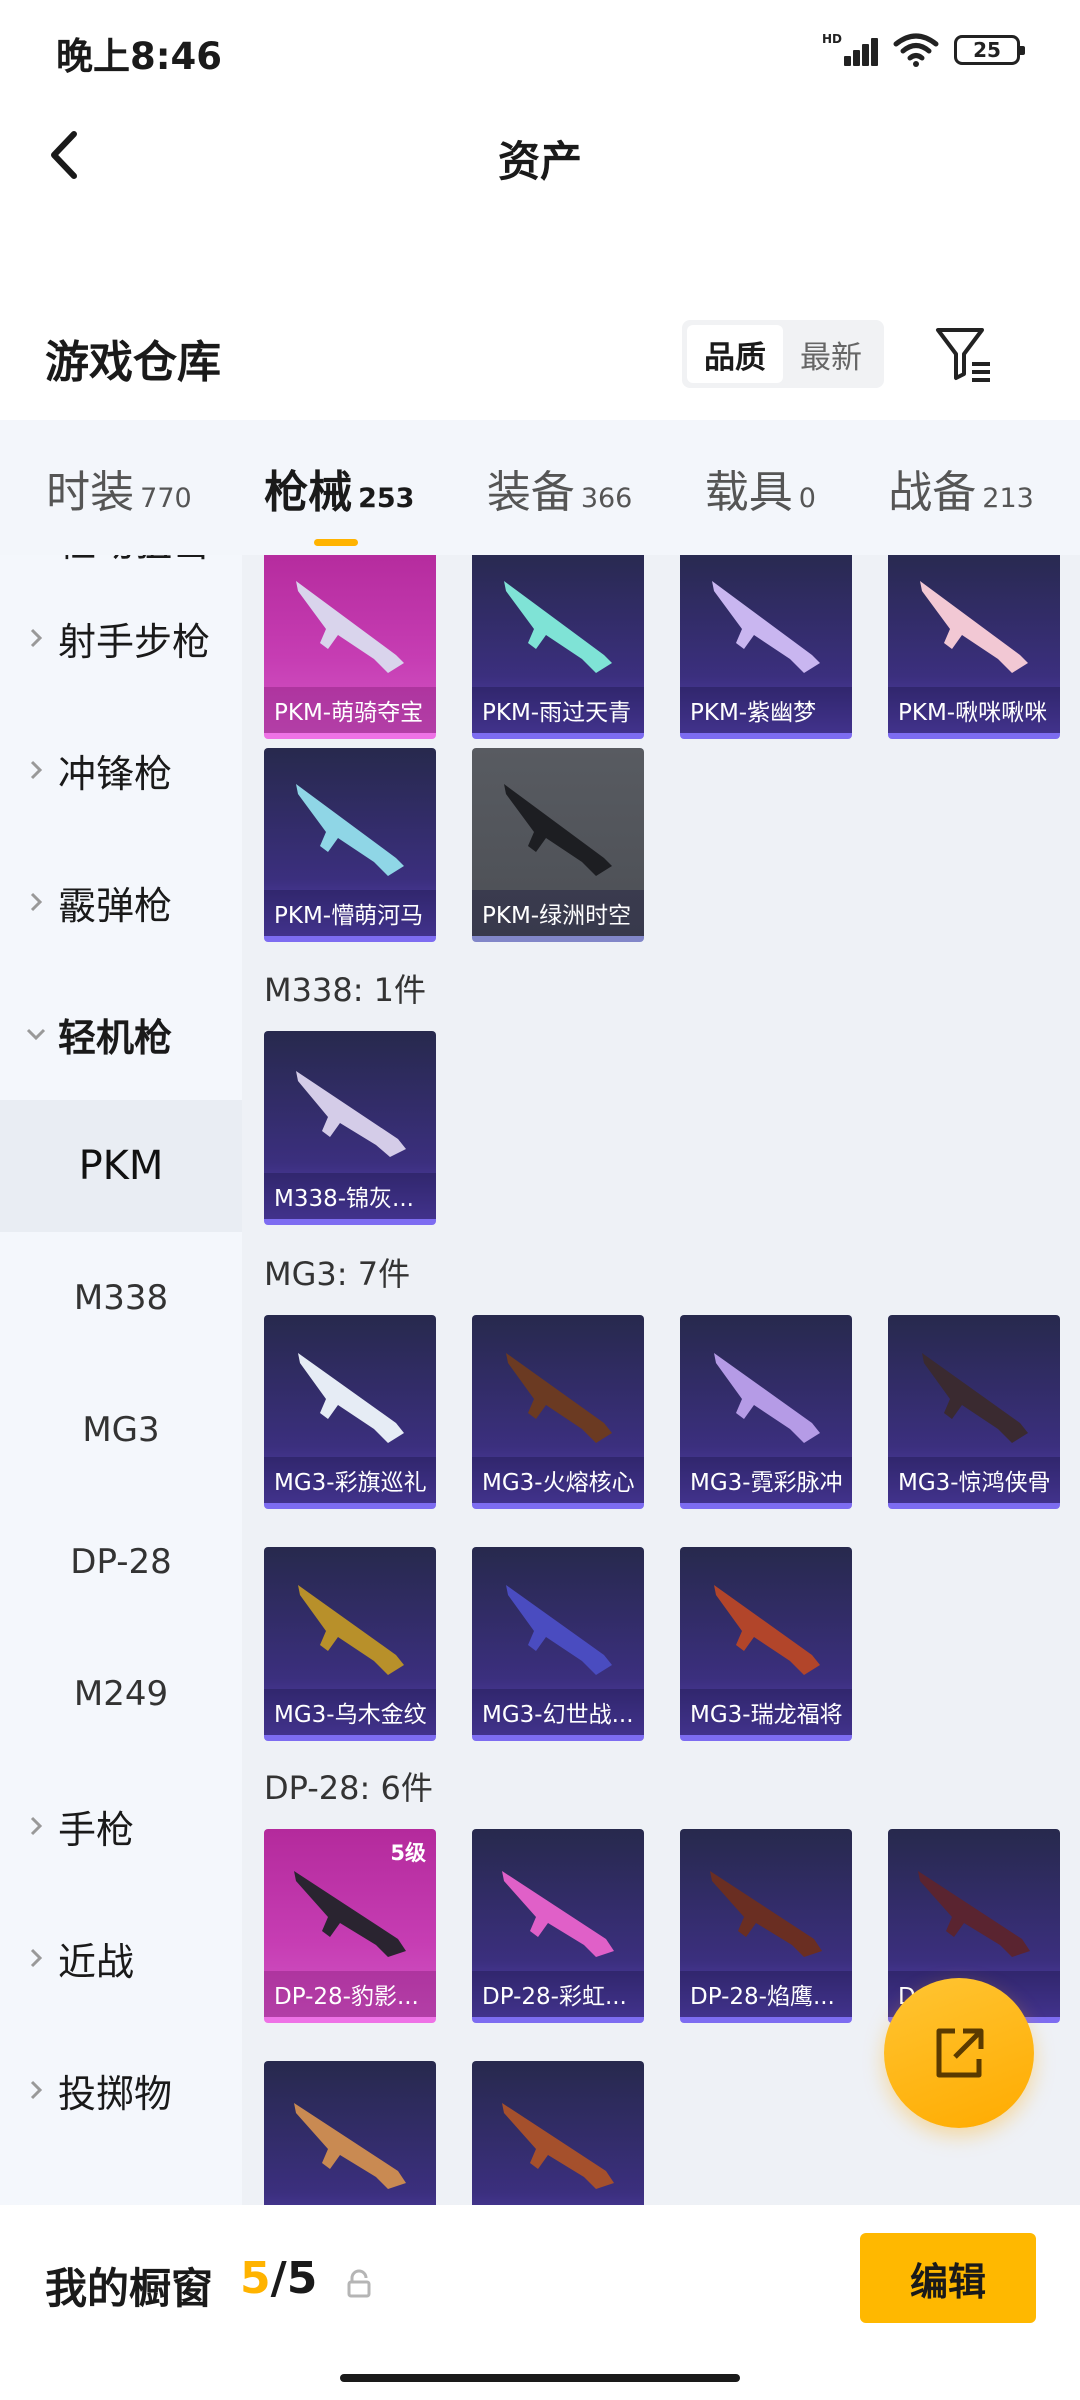 This screenshot has width=1080, height=2400. Describe the element at coordinates (166, 498) in the screenshot. I see `tab-count: 770` at that location.